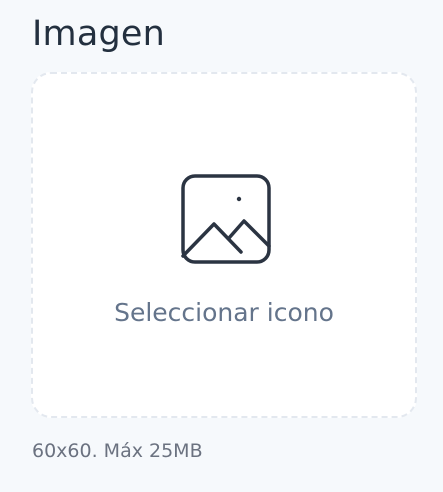 This screenshot has width=443, height=492. What do you see at coordinates (117, 451) in the screenshot?
I see `size-hint: 60x60. Máx 25MB` at bounding box center [117, 451].